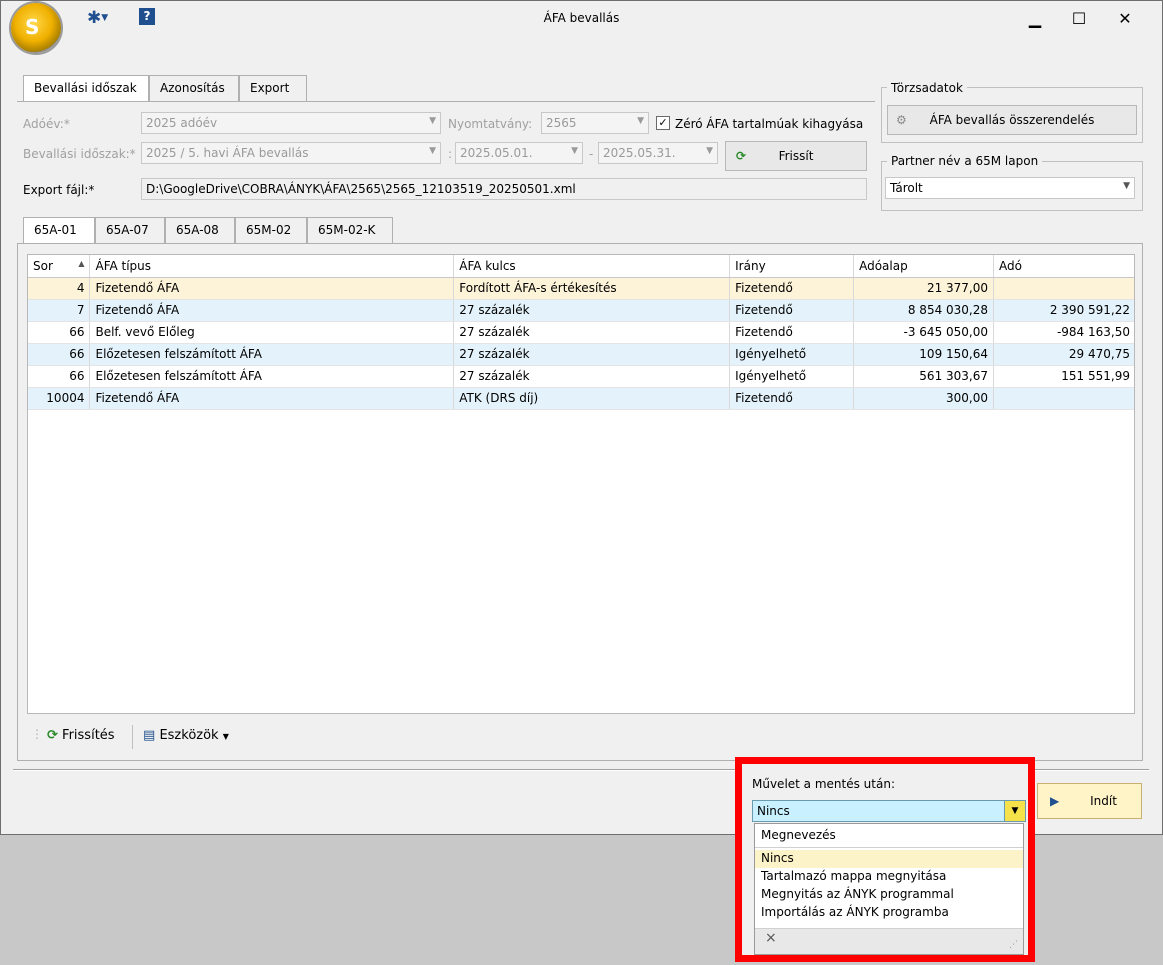 This screenshot has height=965, width=1163. Describe the element at coordinates (889, 811) in the screenshot. I see `after-save-select: Nincs` at that location.